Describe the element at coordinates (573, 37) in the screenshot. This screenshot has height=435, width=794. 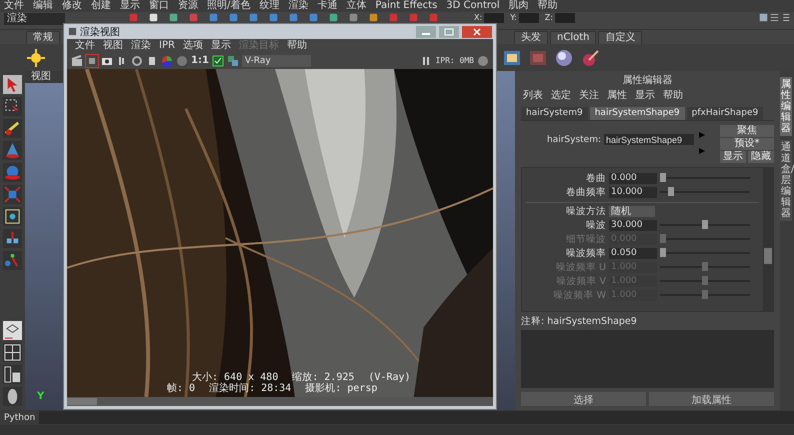
I see `shelf-tab: nCloth` at that location.